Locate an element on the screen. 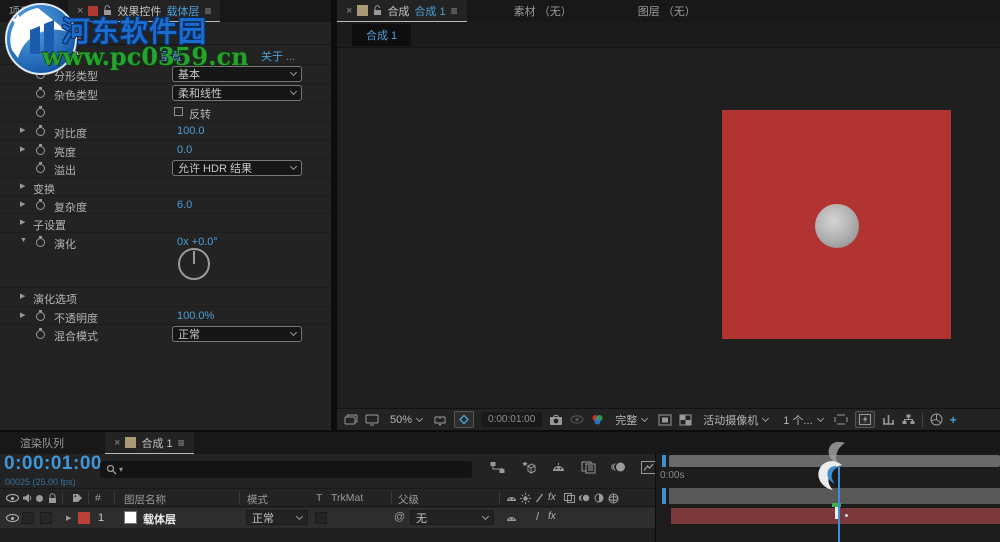  timeline-search-input: ▾ is located at coordinates (286, 469).